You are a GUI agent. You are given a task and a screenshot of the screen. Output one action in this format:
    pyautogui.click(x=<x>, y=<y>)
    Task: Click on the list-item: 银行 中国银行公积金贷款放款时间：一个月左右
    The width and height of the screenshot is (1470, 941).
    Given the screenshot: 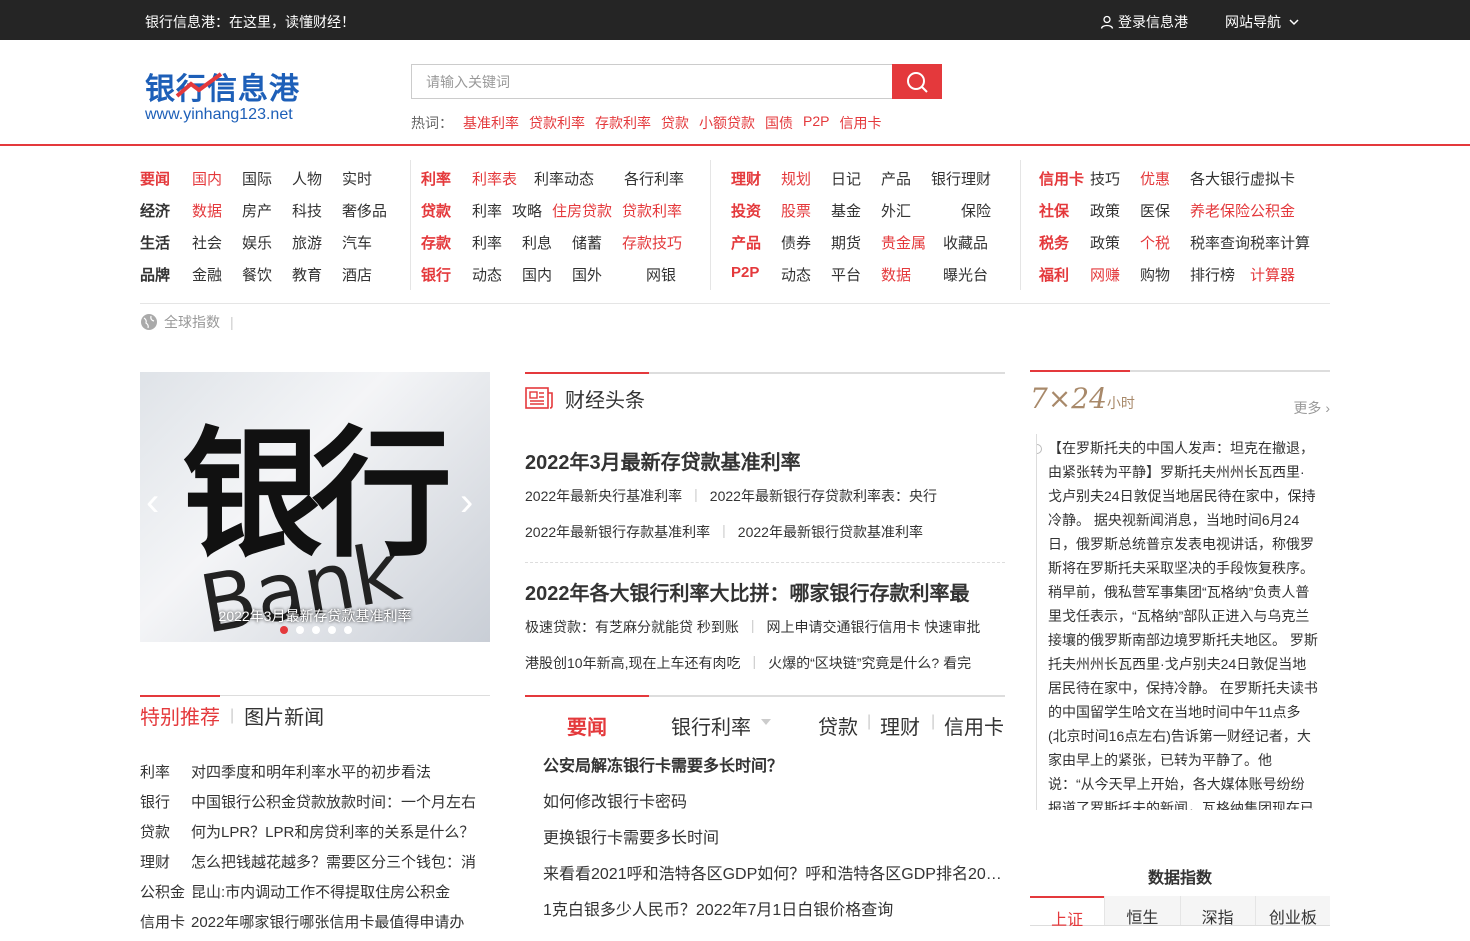 What is the action you would take?
    pyautogui.click(x=315, y=806)
    